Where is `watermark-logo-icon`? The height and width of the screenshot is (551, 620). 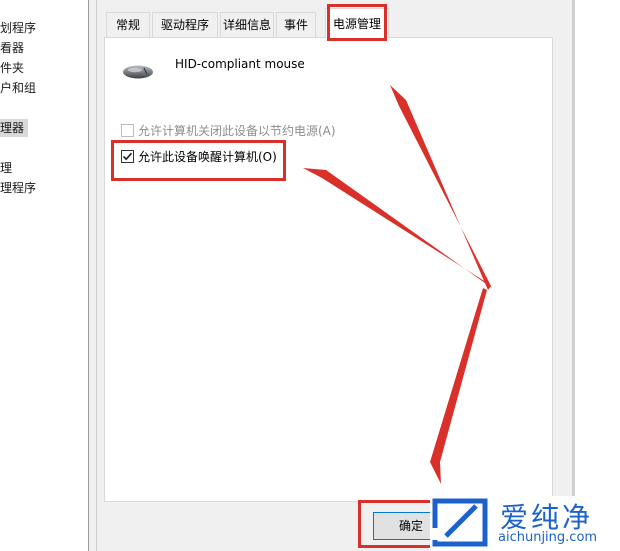 watermark-logo-icon is located at coordinates (460, 522).